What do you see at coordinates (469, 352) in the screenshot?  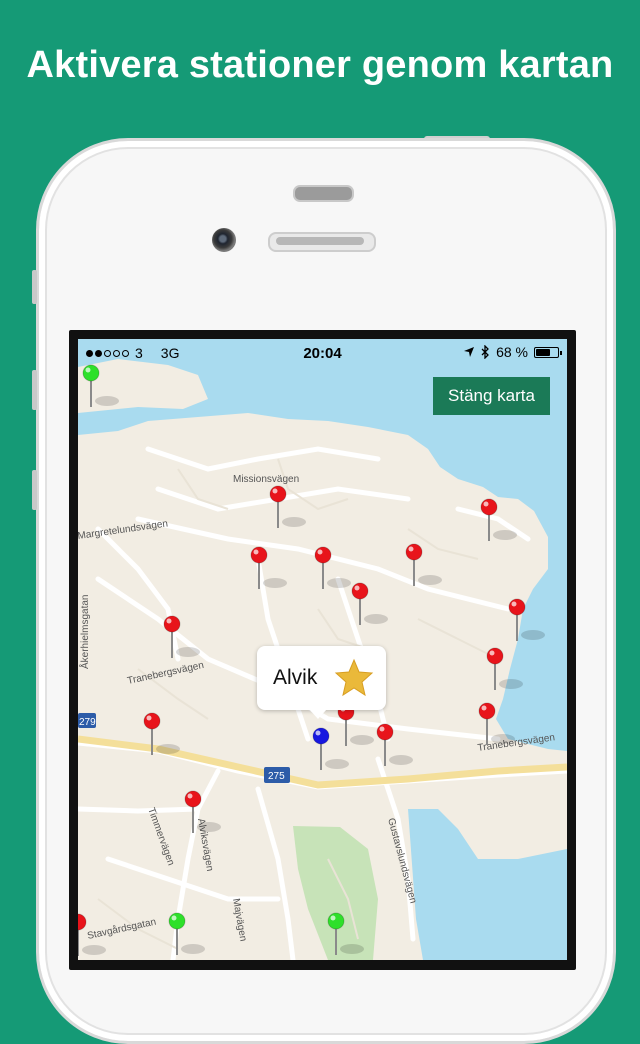 I see `location-arrow-icon` at bounding box center [469, 352].